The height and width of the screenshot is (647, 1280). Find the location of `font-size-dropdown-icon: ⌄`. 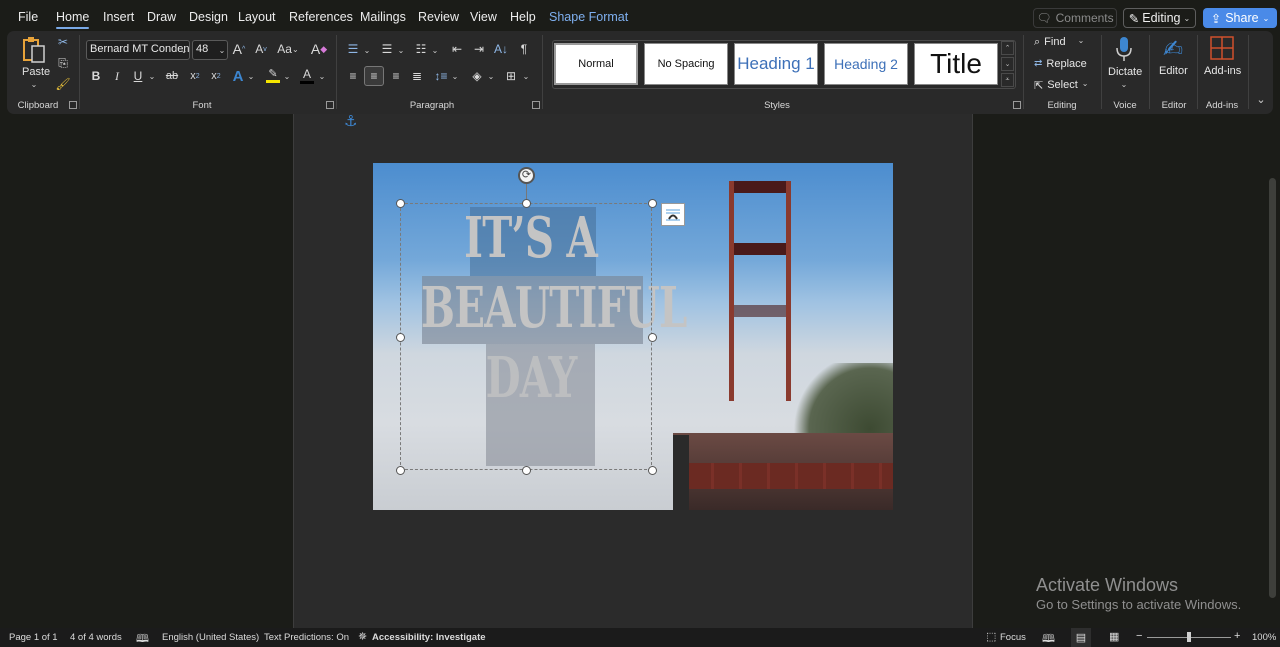

font-size-dropdown-icon: ⌄ is located at coordinates (222, 50).